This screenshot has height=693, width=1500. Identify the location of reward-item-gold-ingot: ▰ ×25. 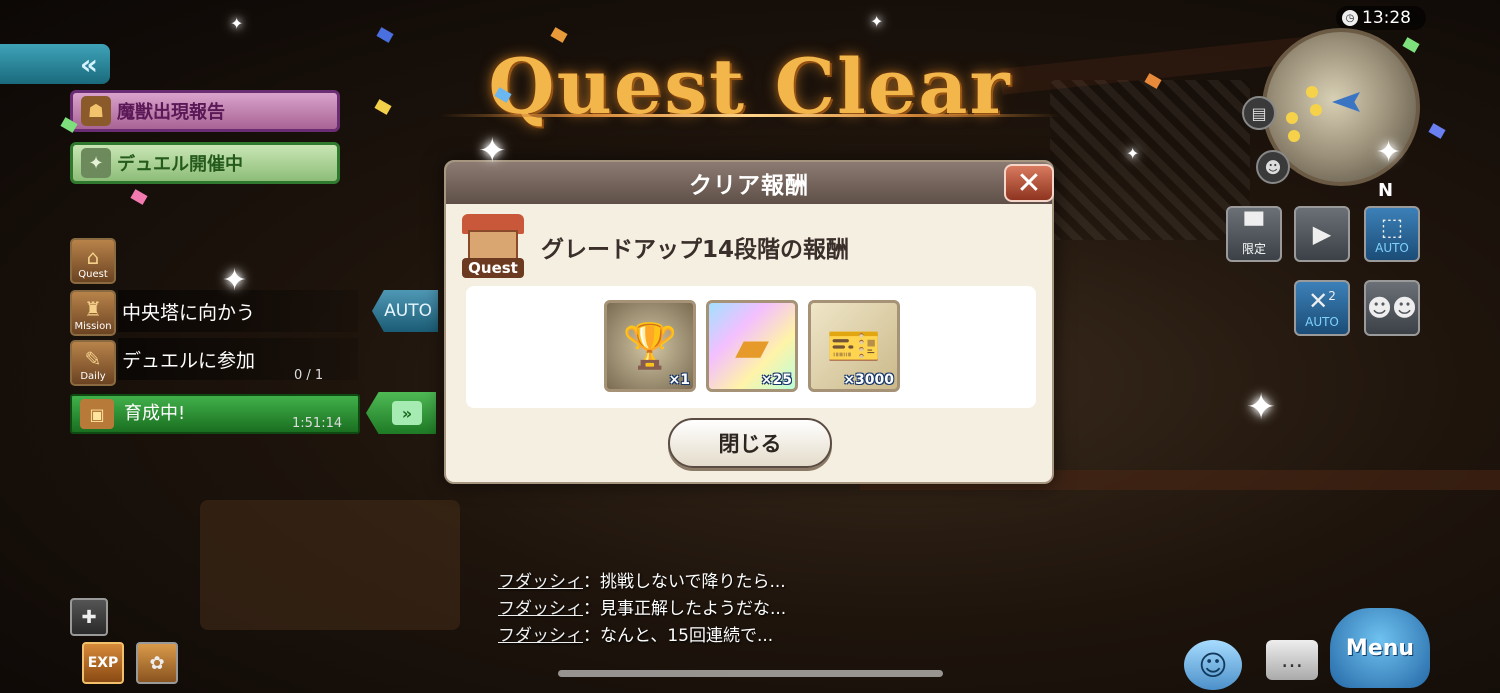
(752, 346).